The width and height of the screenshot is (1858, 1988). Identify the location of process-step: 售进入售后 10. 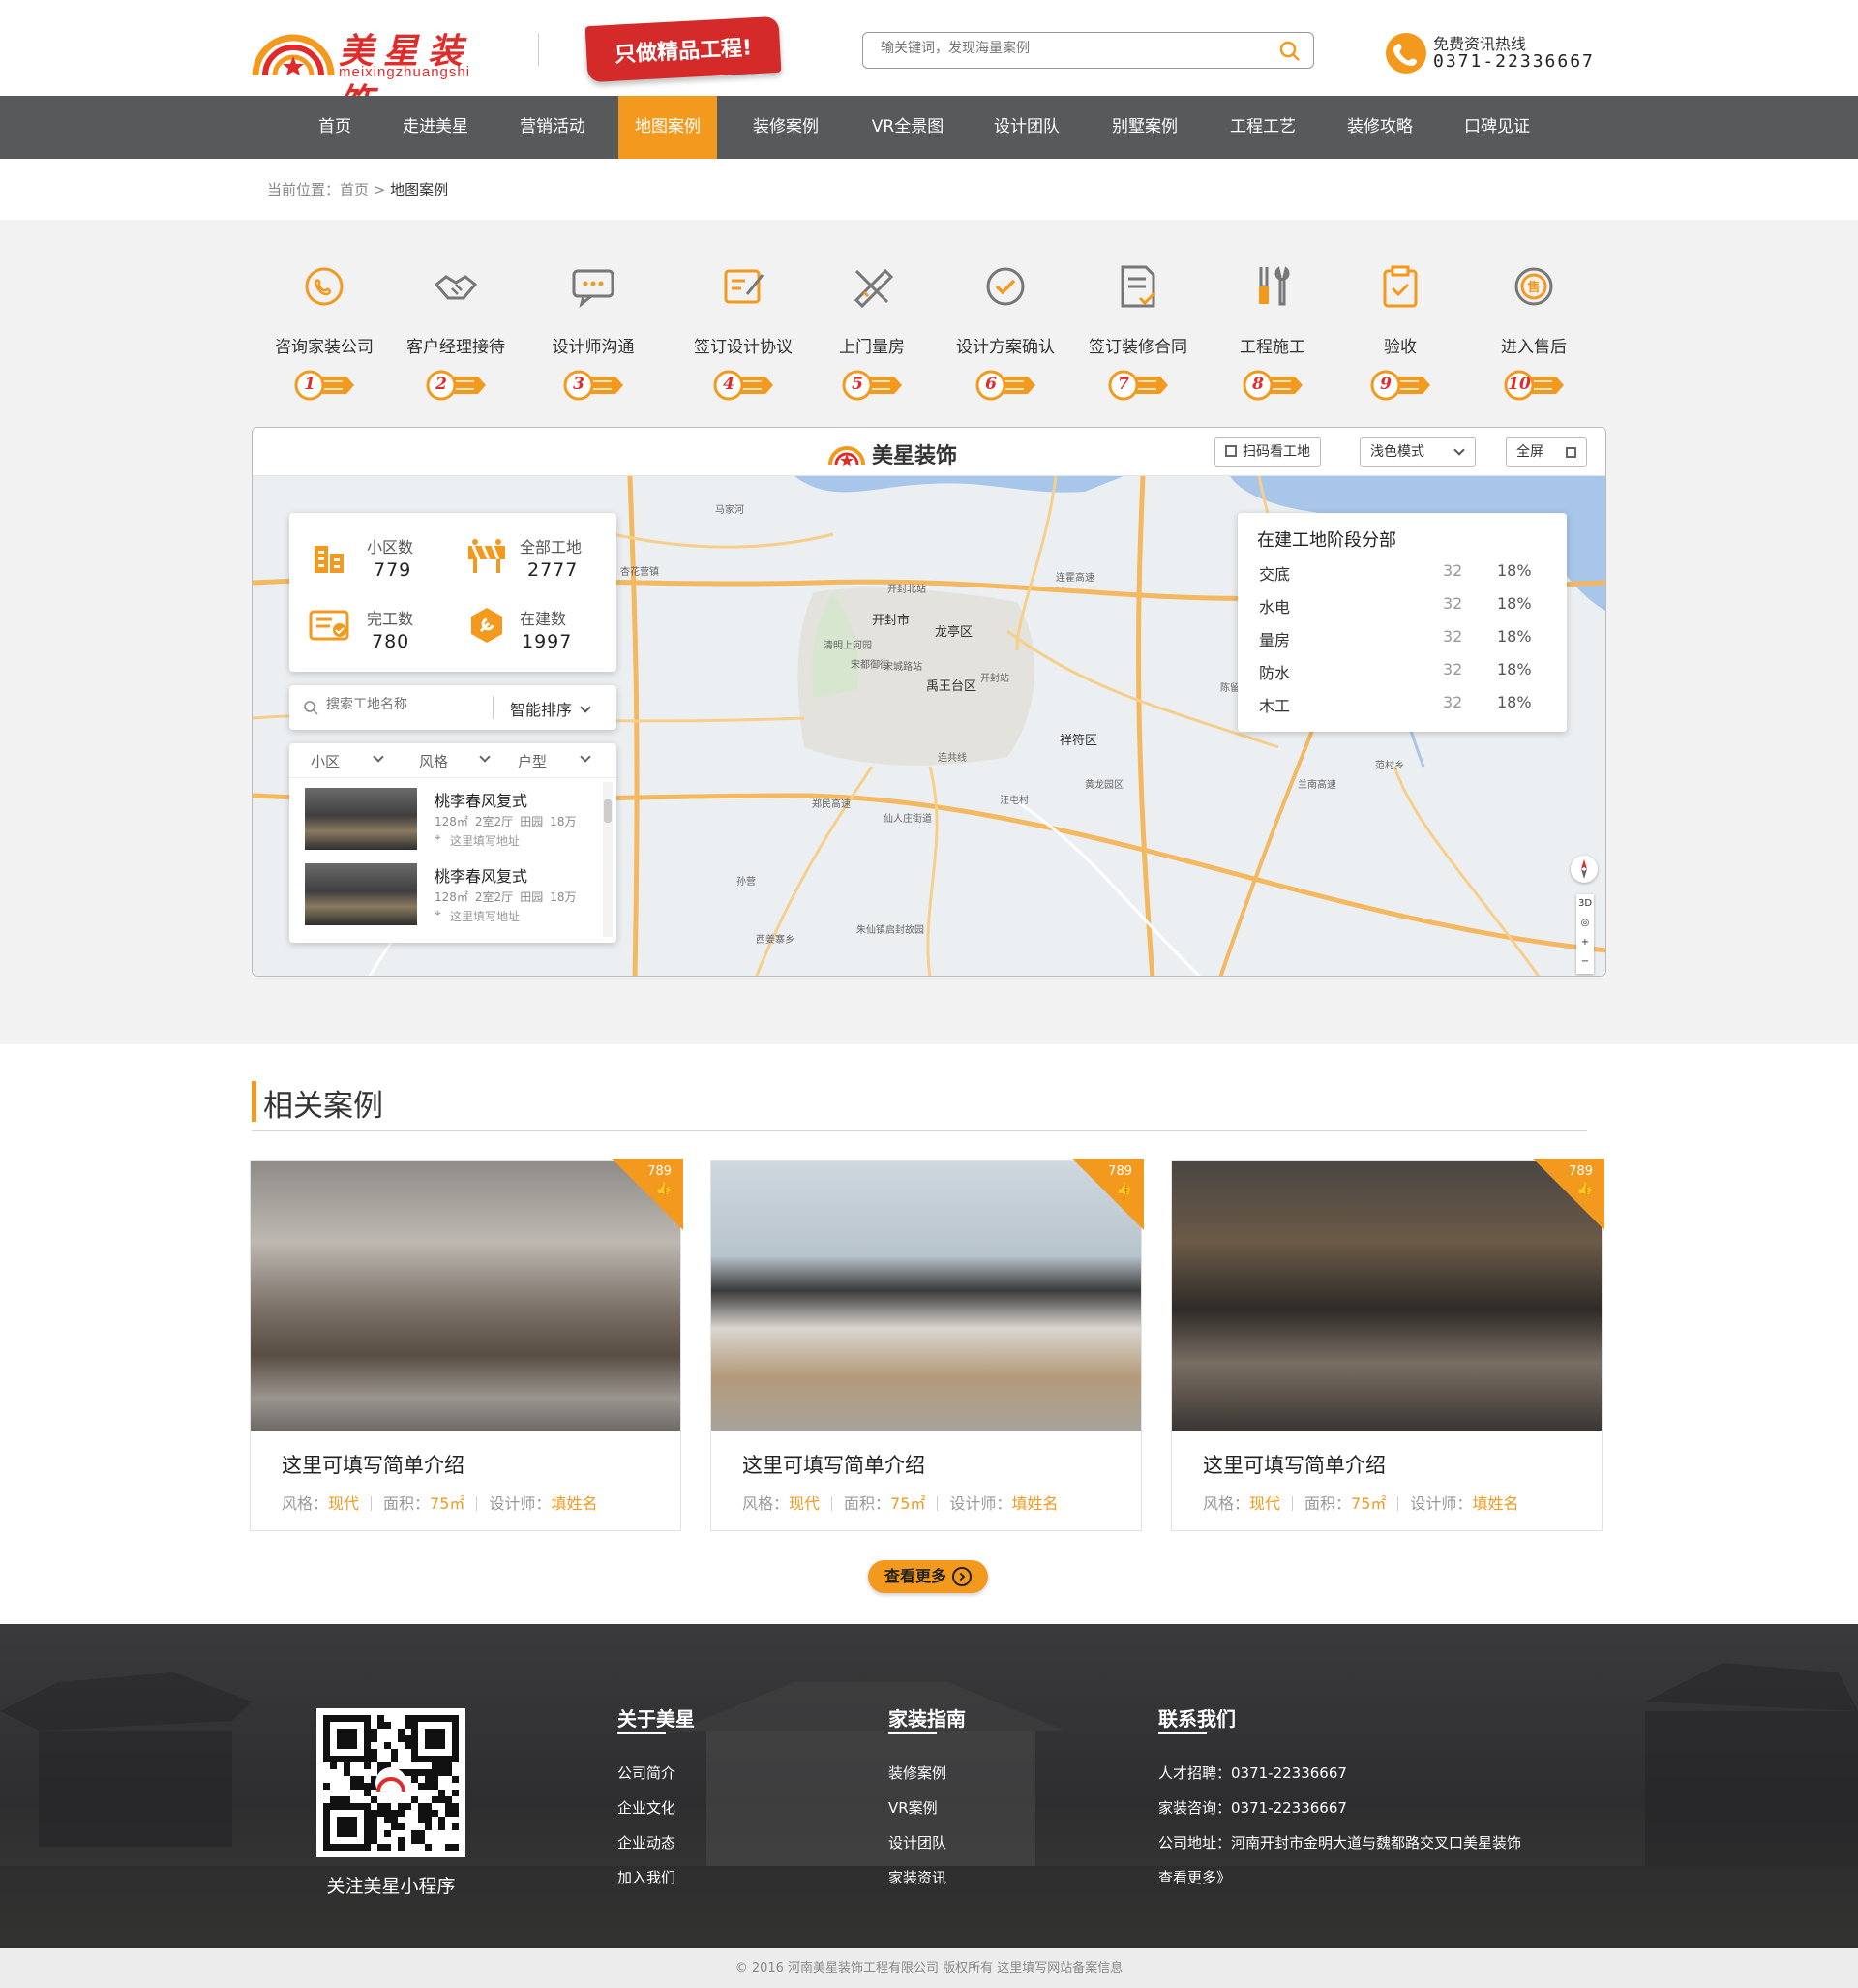
(1534, 331).